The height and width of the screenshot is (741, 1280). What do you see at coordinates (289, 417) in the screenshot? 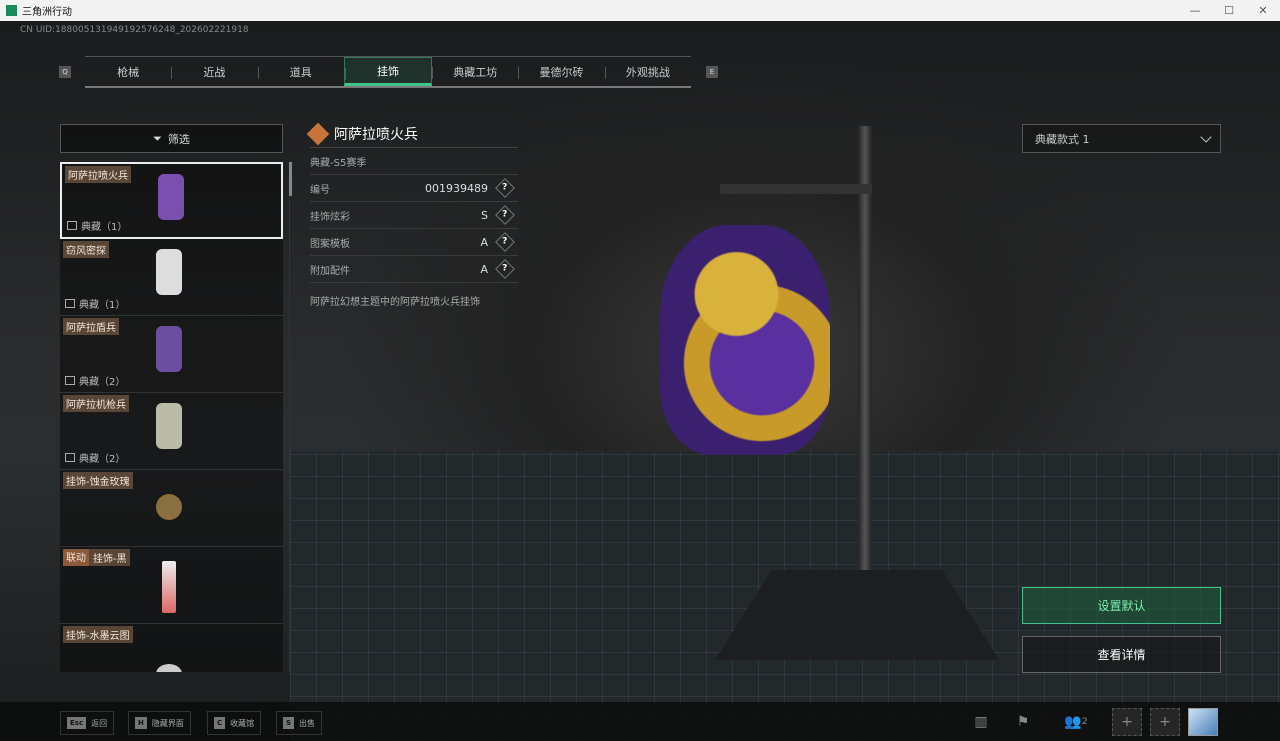
I see `list-divider` at bounding box center [289, 417].